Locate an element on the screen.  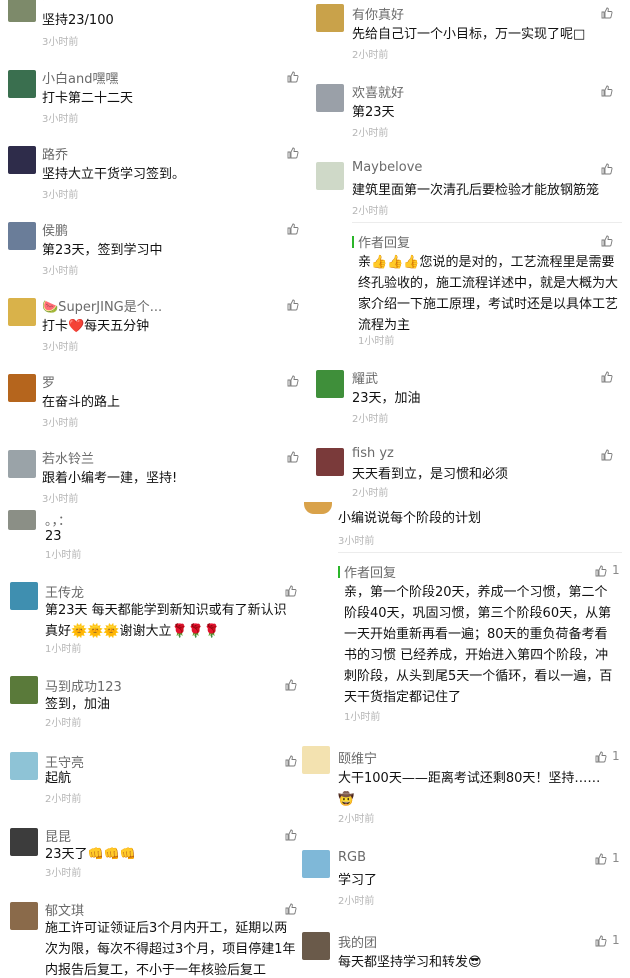
commenter-name: 若水铃兰 is located at coordinates (68, 457).